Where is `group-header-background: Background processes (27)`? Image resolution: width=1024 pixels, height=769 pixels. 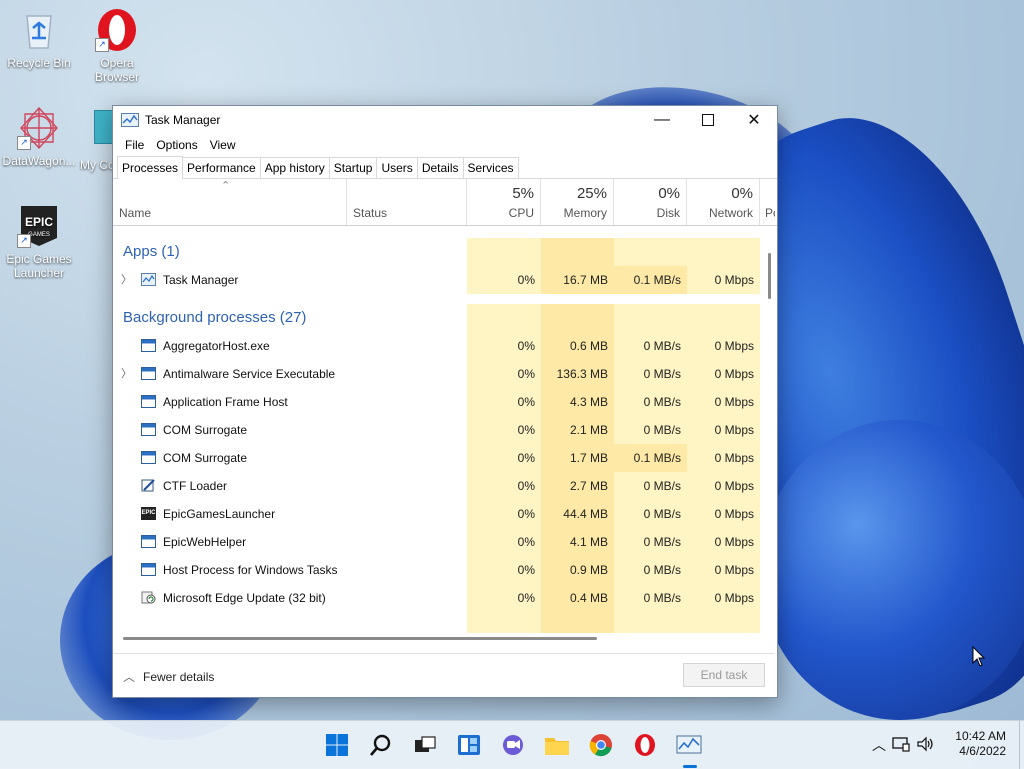 group-header-background: Background processes (27) is located at coordinates (436, 318).